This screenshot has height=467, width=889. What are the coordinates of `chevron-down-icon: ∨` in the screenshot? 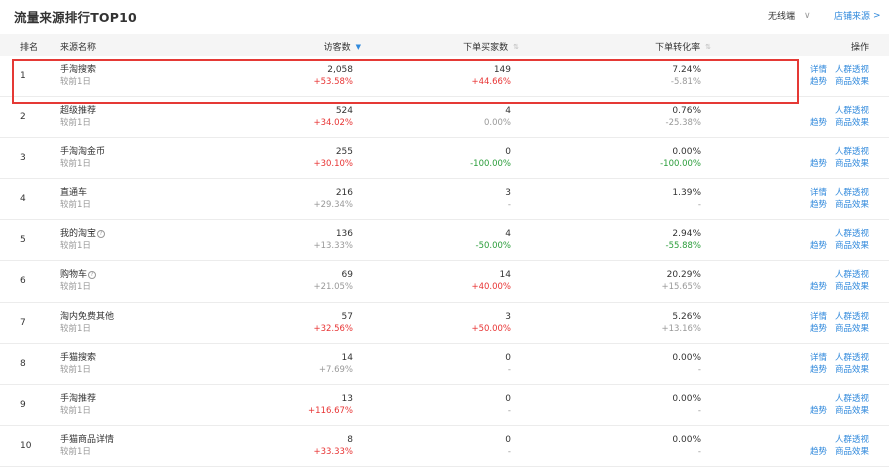 It's located at (807, 15).